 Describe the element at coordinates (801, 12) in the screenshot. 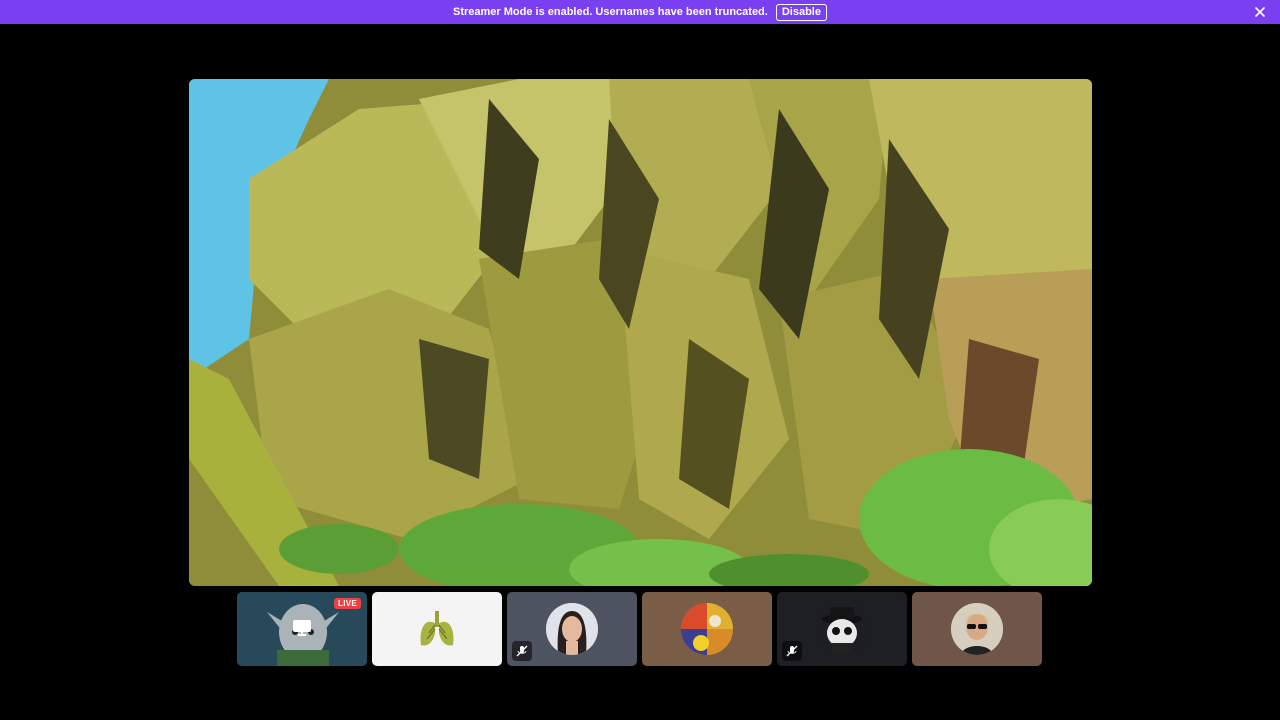

I see `disable-streamer-mode-button: Disable` at that location.